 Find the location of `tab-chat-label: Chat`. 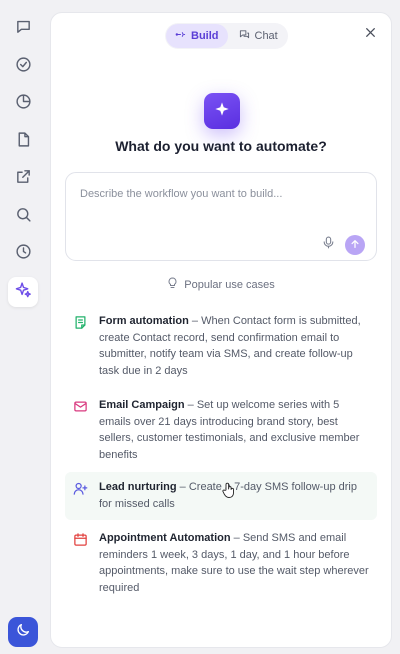

tab-chat-label: Chat is located at coordinates (266, 36).